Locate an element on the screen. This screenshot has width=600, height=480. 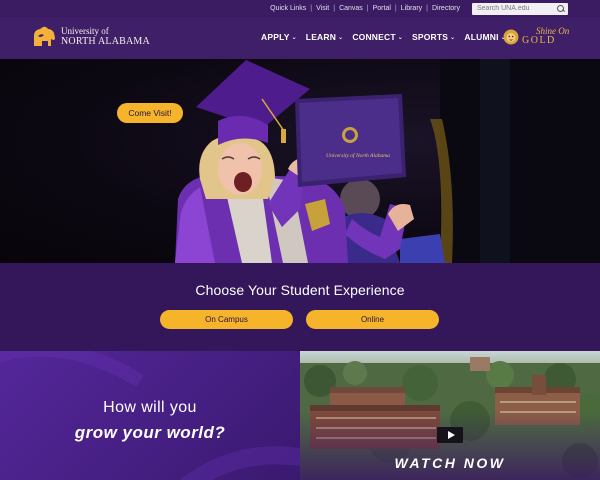
quick-links-link: Quick Links is located at coordinates (288, 8).